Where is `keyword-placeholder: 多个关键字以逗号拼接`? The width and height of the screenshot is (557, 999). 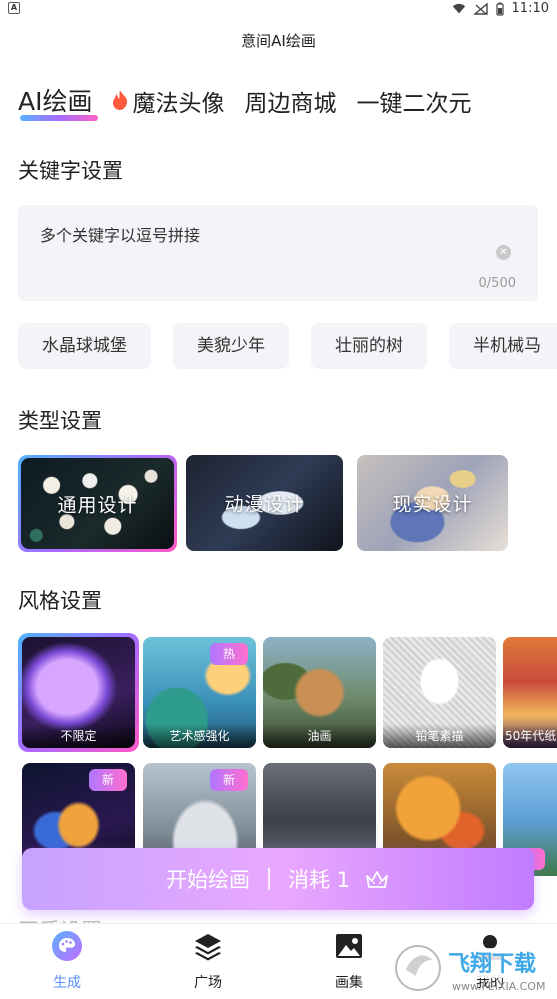
keyword-placeholder: 多个关键字以逗号拼接 is located at coordinates (120, 235).